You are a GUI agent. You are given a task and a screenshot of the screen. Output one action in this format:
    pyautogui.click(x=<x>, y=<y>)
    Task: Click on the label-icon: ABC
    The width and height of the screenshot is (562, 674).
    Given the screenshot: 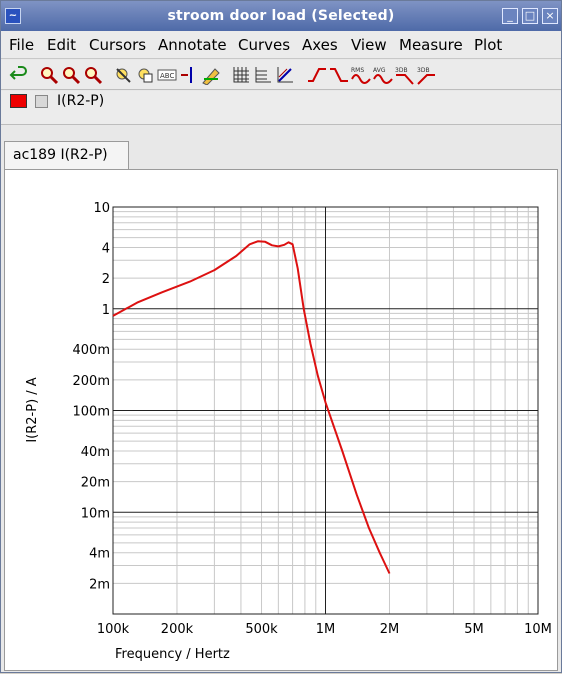 What is the action you would take?
    pyautogui.click(x=167, y=75)
    